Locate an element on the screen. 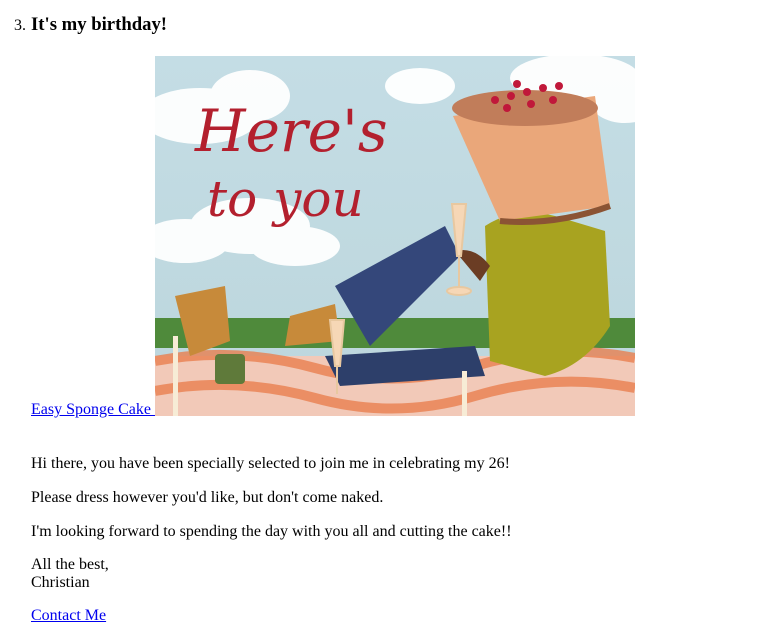 Image resolution: width=769 pixels, height=633 pixels. signoff: All the best, Christian is located at coordinates (70, 574).